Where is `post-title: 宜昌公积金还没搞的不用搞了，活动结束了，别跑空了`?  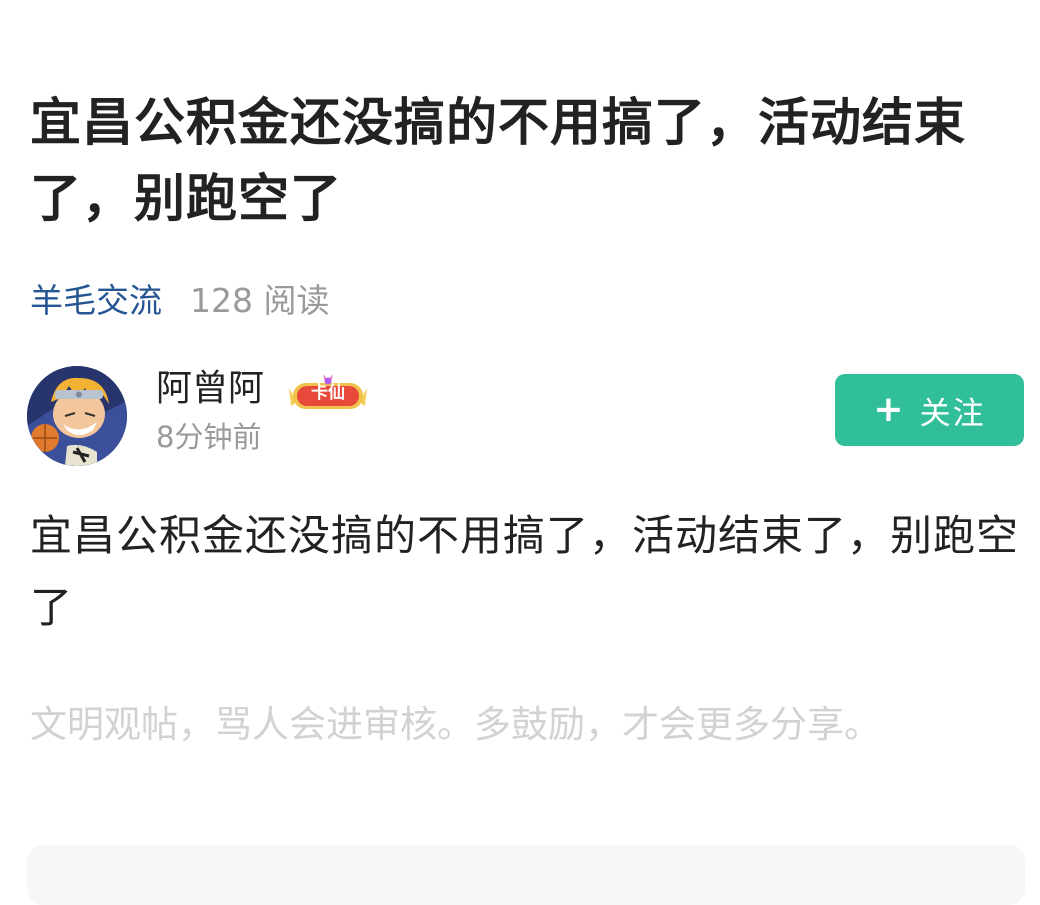
post-title: 宜昌公积金还没搞的不用搞了，活动结束了，别跑空了 is located at coordinates (498, 161).